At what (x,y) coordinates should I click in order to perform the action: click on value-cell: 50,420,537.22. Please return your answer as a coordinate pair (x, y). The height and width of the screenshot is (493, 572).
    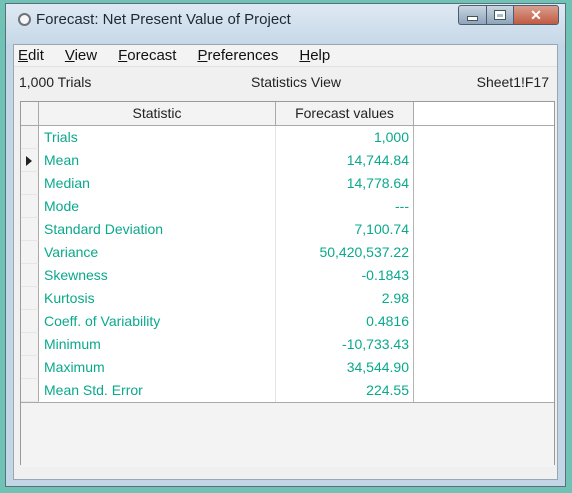
    Looking at the image, I should click on (345, 252).